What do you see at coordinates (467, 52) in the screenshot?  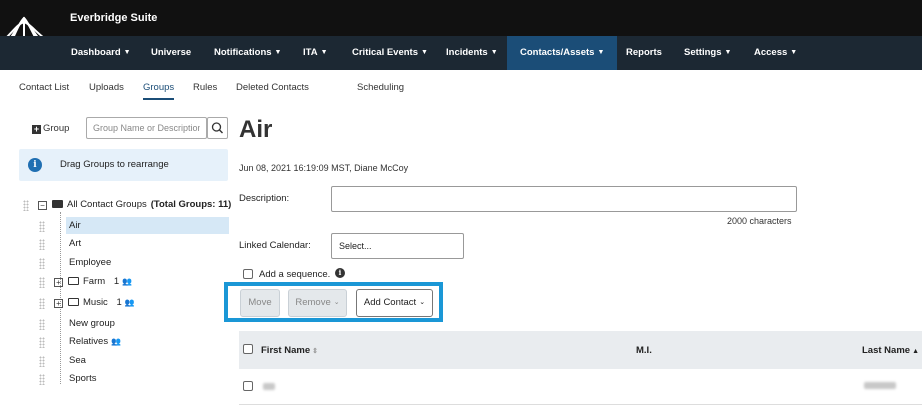 I see `nav-label: Incidents` at bounding box center [467, 52].